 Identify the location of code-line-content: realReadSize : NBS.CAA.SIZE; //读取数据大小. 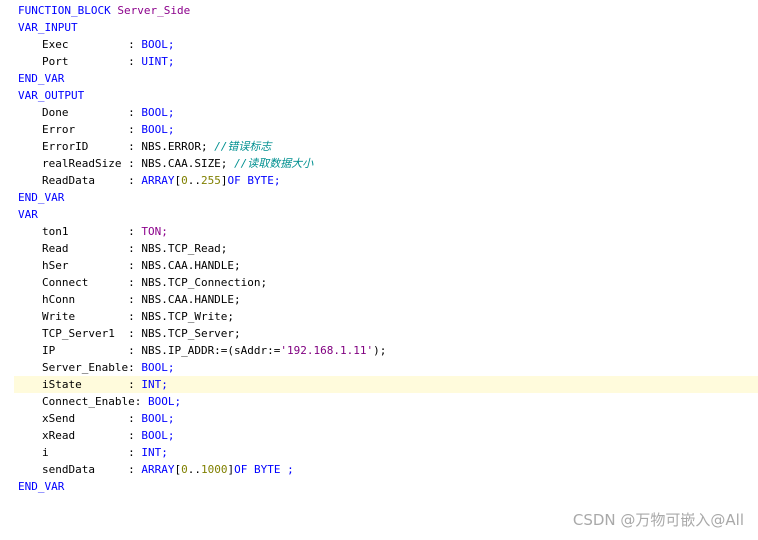
(163, 163).